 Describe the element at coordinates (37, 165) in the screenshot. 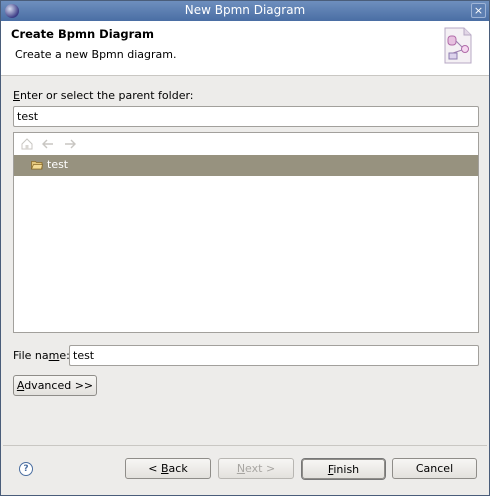

I see `folder-open-icon` at that location.